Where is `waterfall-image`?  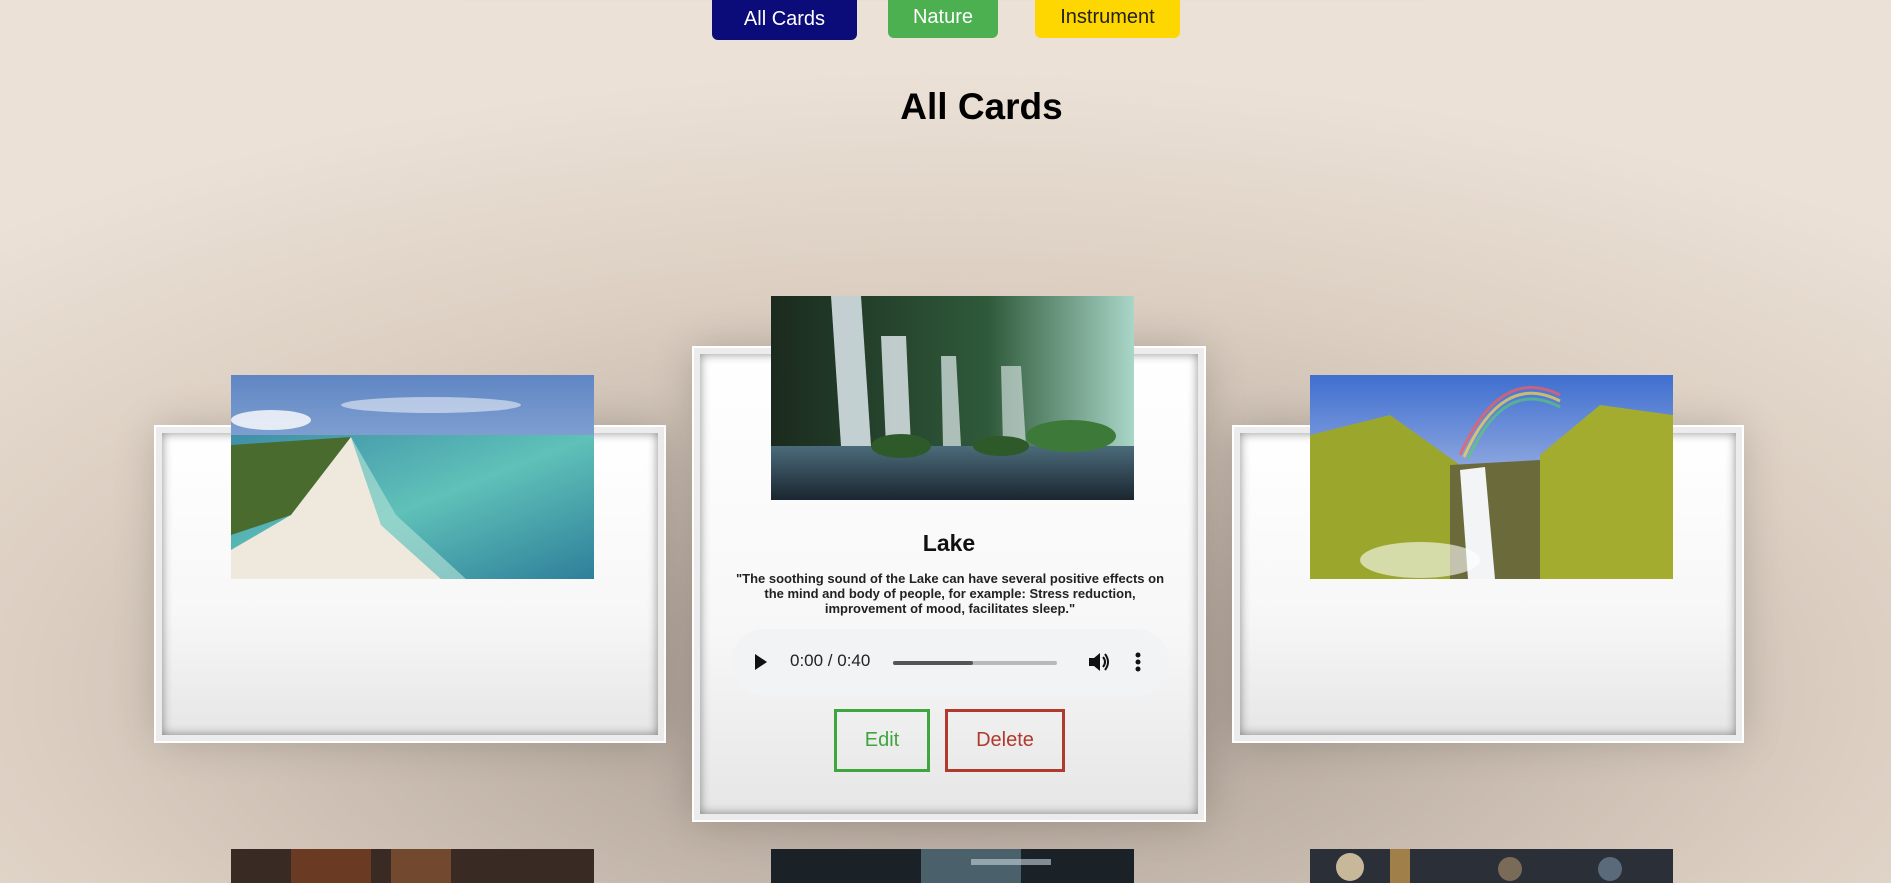
waterfall-image is located at coordinates (1491, 477).